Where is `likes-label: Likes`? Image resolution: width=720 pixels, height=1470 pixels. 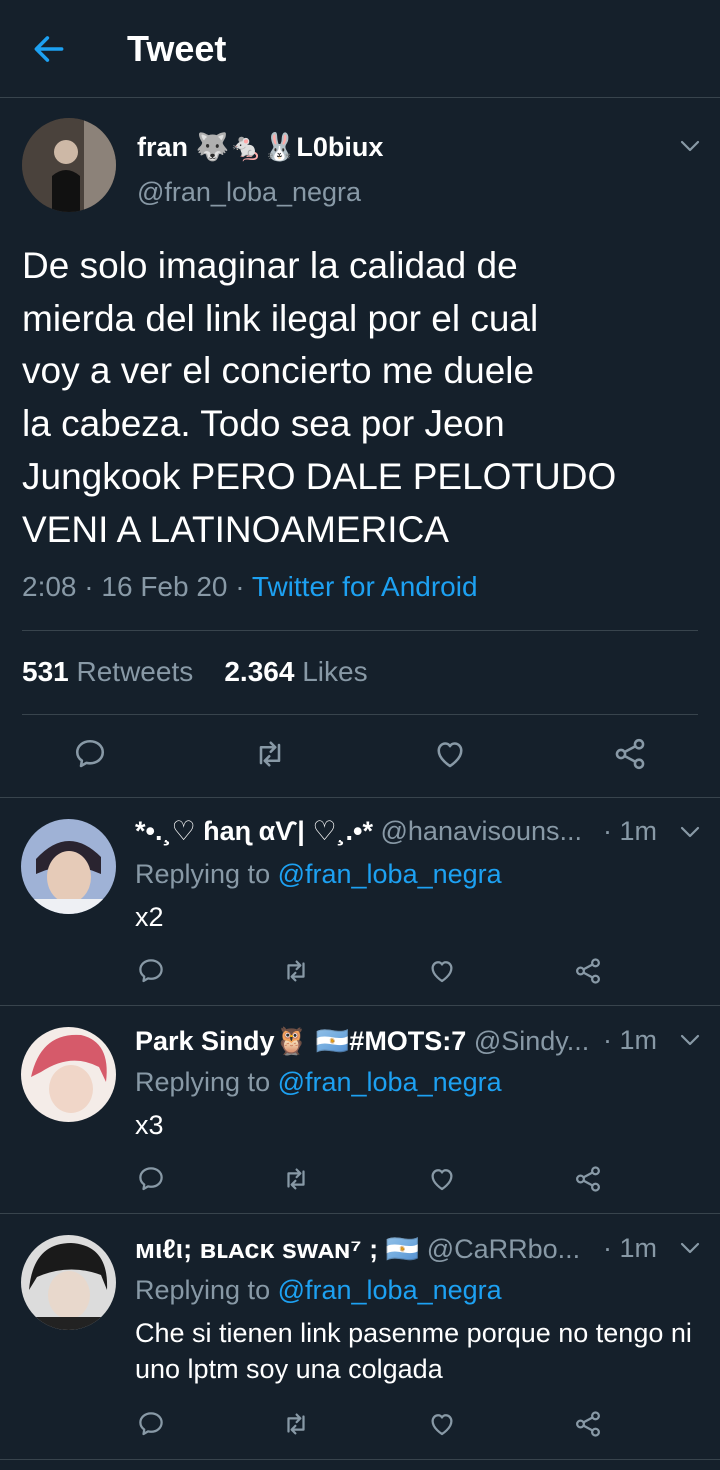
likes-label: Likes is located at coordinates (335, 671).